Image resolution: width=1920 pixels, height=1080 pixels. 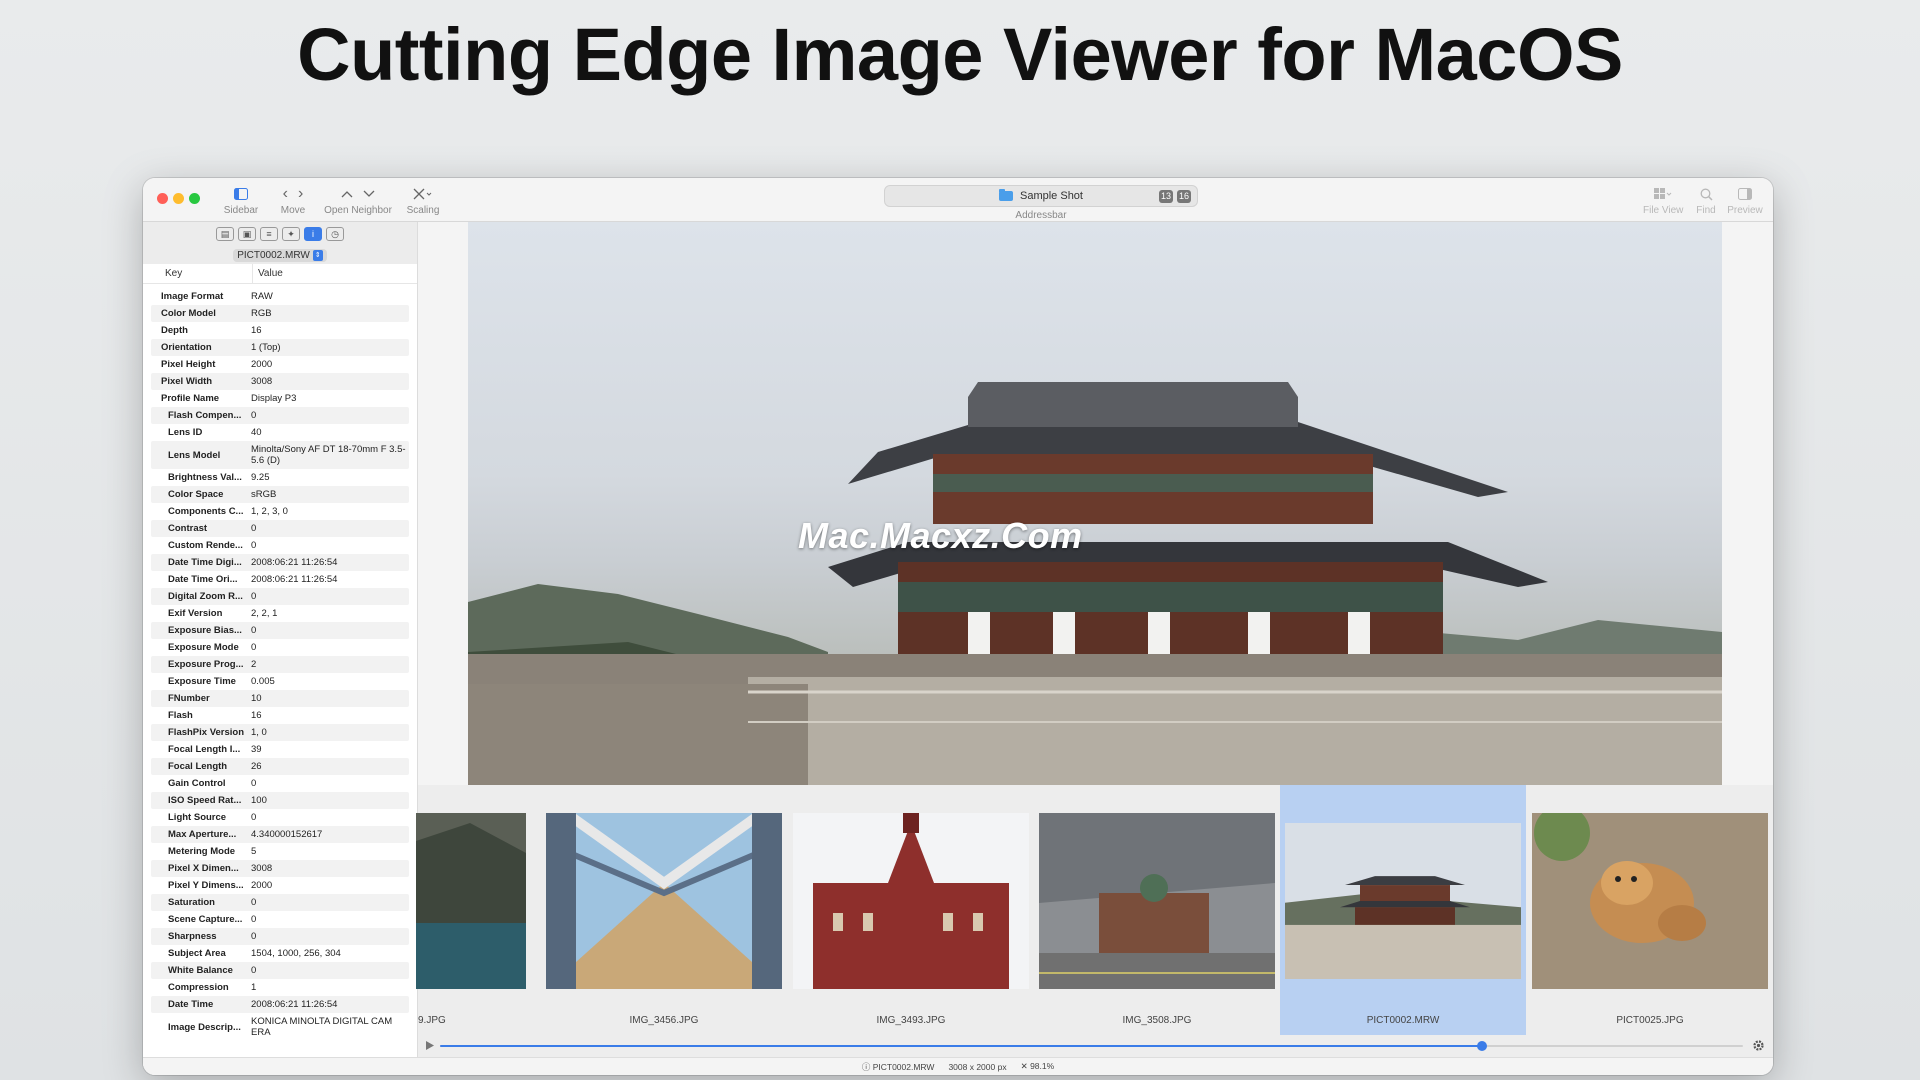 I want to click on metadata-row: Exif Version 2, 2, 1, so click(x=280, y=613).